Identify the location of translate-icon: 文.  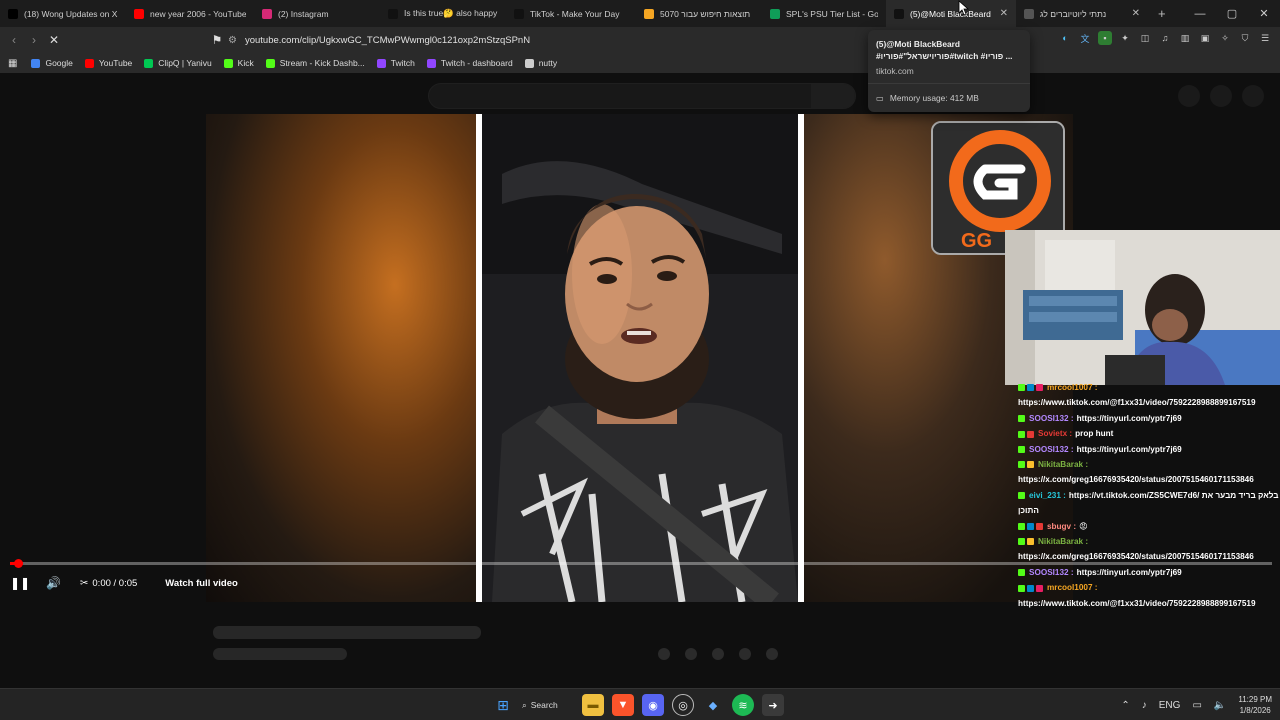
(1085, 38).